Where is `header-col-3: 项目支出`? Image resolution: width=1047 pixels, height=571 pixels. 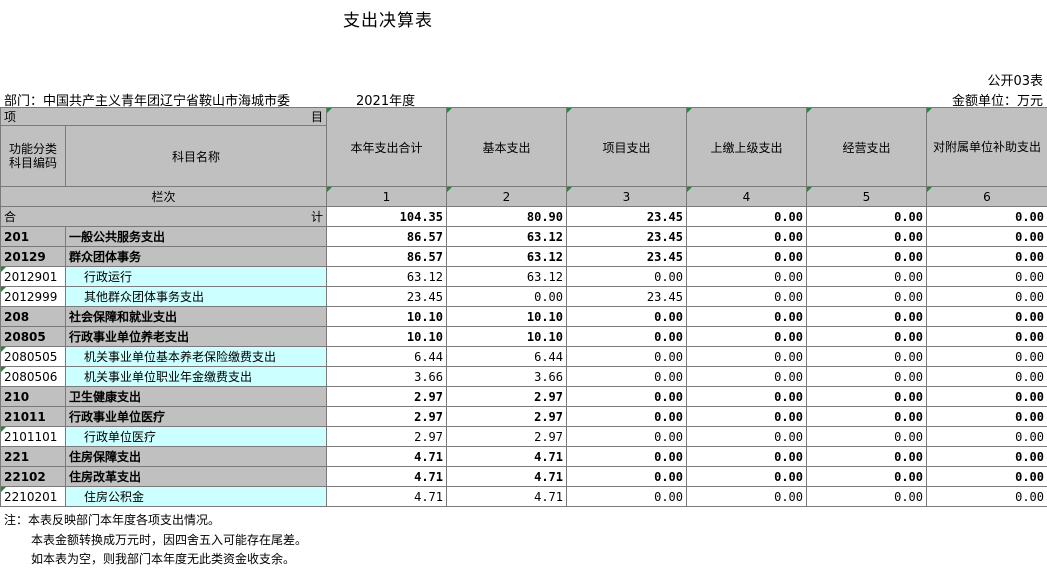
header-col-3: 项目支出 is located at coordinates (626, 147).